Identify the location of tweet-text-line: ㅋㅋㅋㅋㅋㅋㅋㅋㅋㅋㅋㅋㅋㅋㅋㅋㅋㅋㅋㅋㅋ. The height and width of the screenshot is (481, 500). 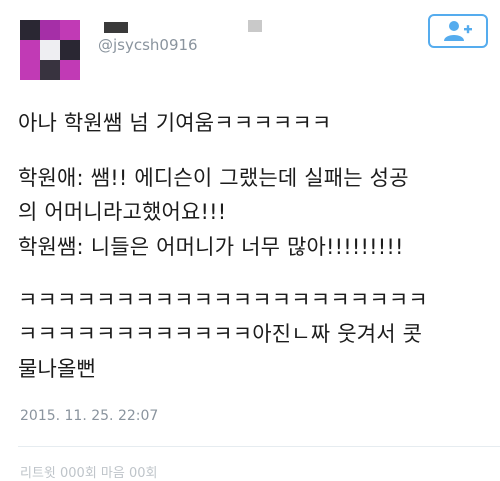
(223, 300).